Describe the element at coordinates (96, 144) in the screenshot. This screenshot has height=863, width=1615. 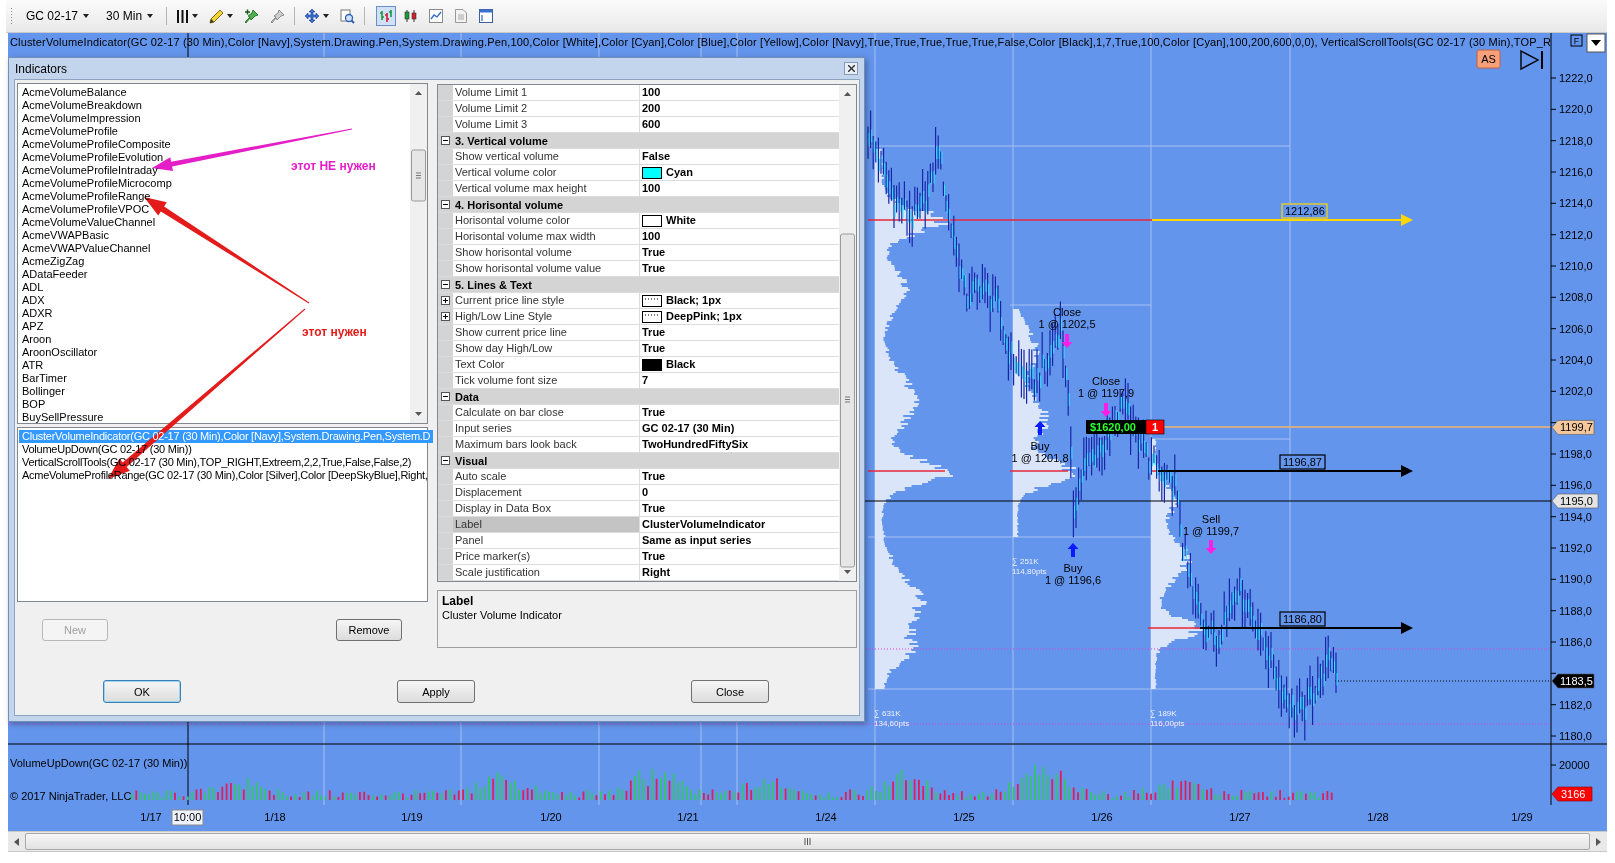
I see `indicator-list-item: AcmeVolumeProfileComposite` at that location.